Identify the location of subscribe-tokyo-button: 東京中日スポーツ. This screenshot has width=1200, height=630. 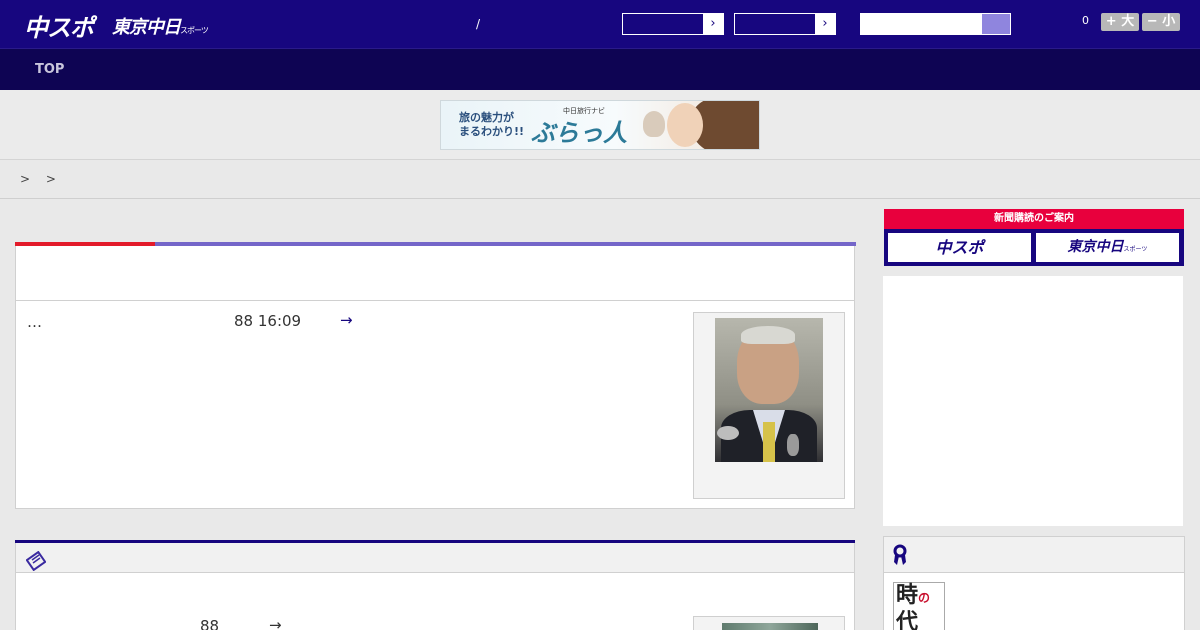
(1107, 247).